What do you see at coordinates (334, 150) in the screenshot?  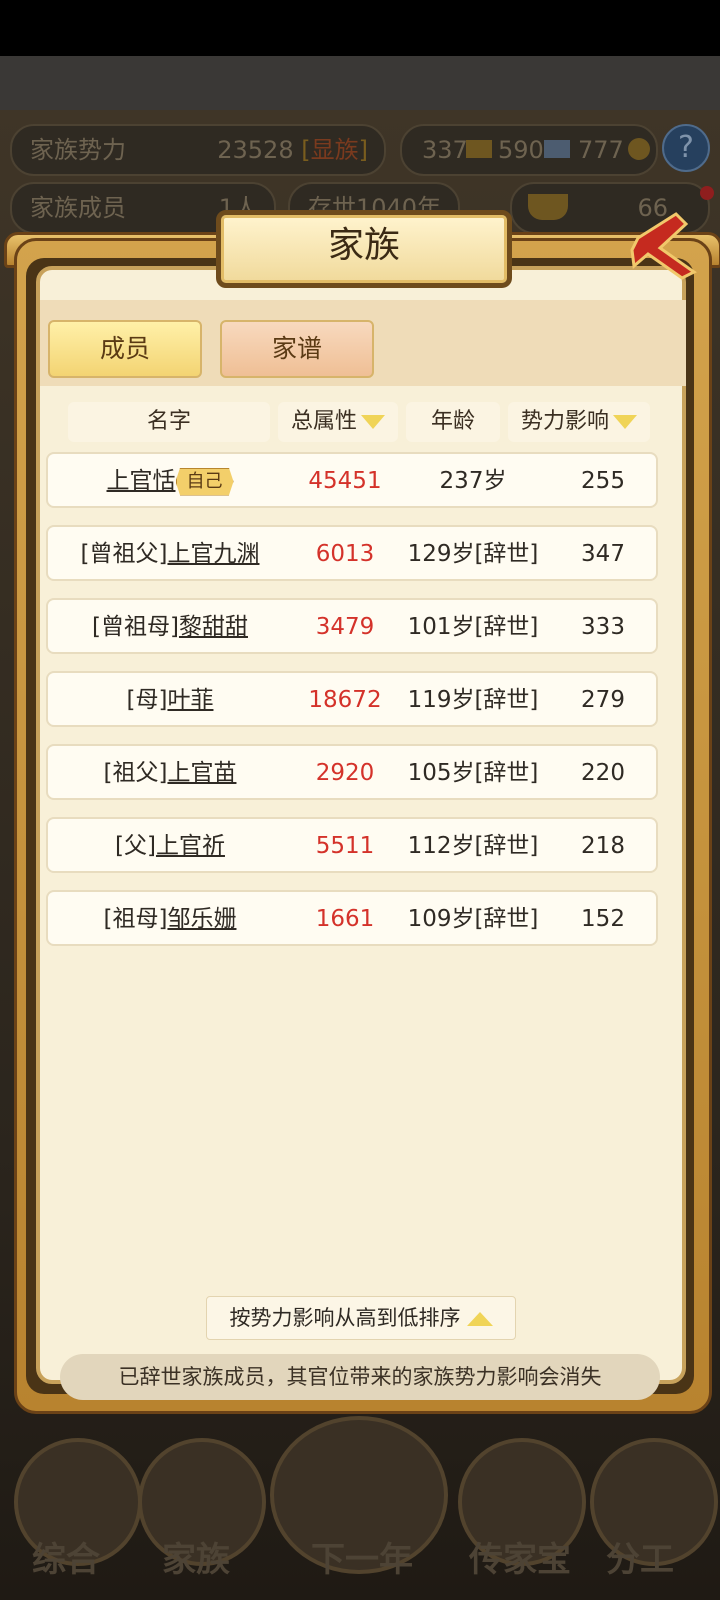 I see `rank-tag: 显族` at bounding box center [334, 150].